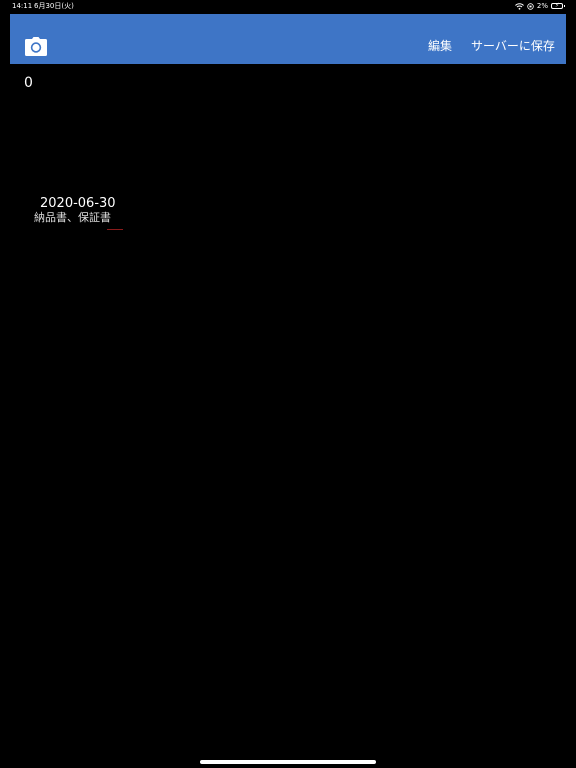  I want to click on home-indicator, so click(288, 762).